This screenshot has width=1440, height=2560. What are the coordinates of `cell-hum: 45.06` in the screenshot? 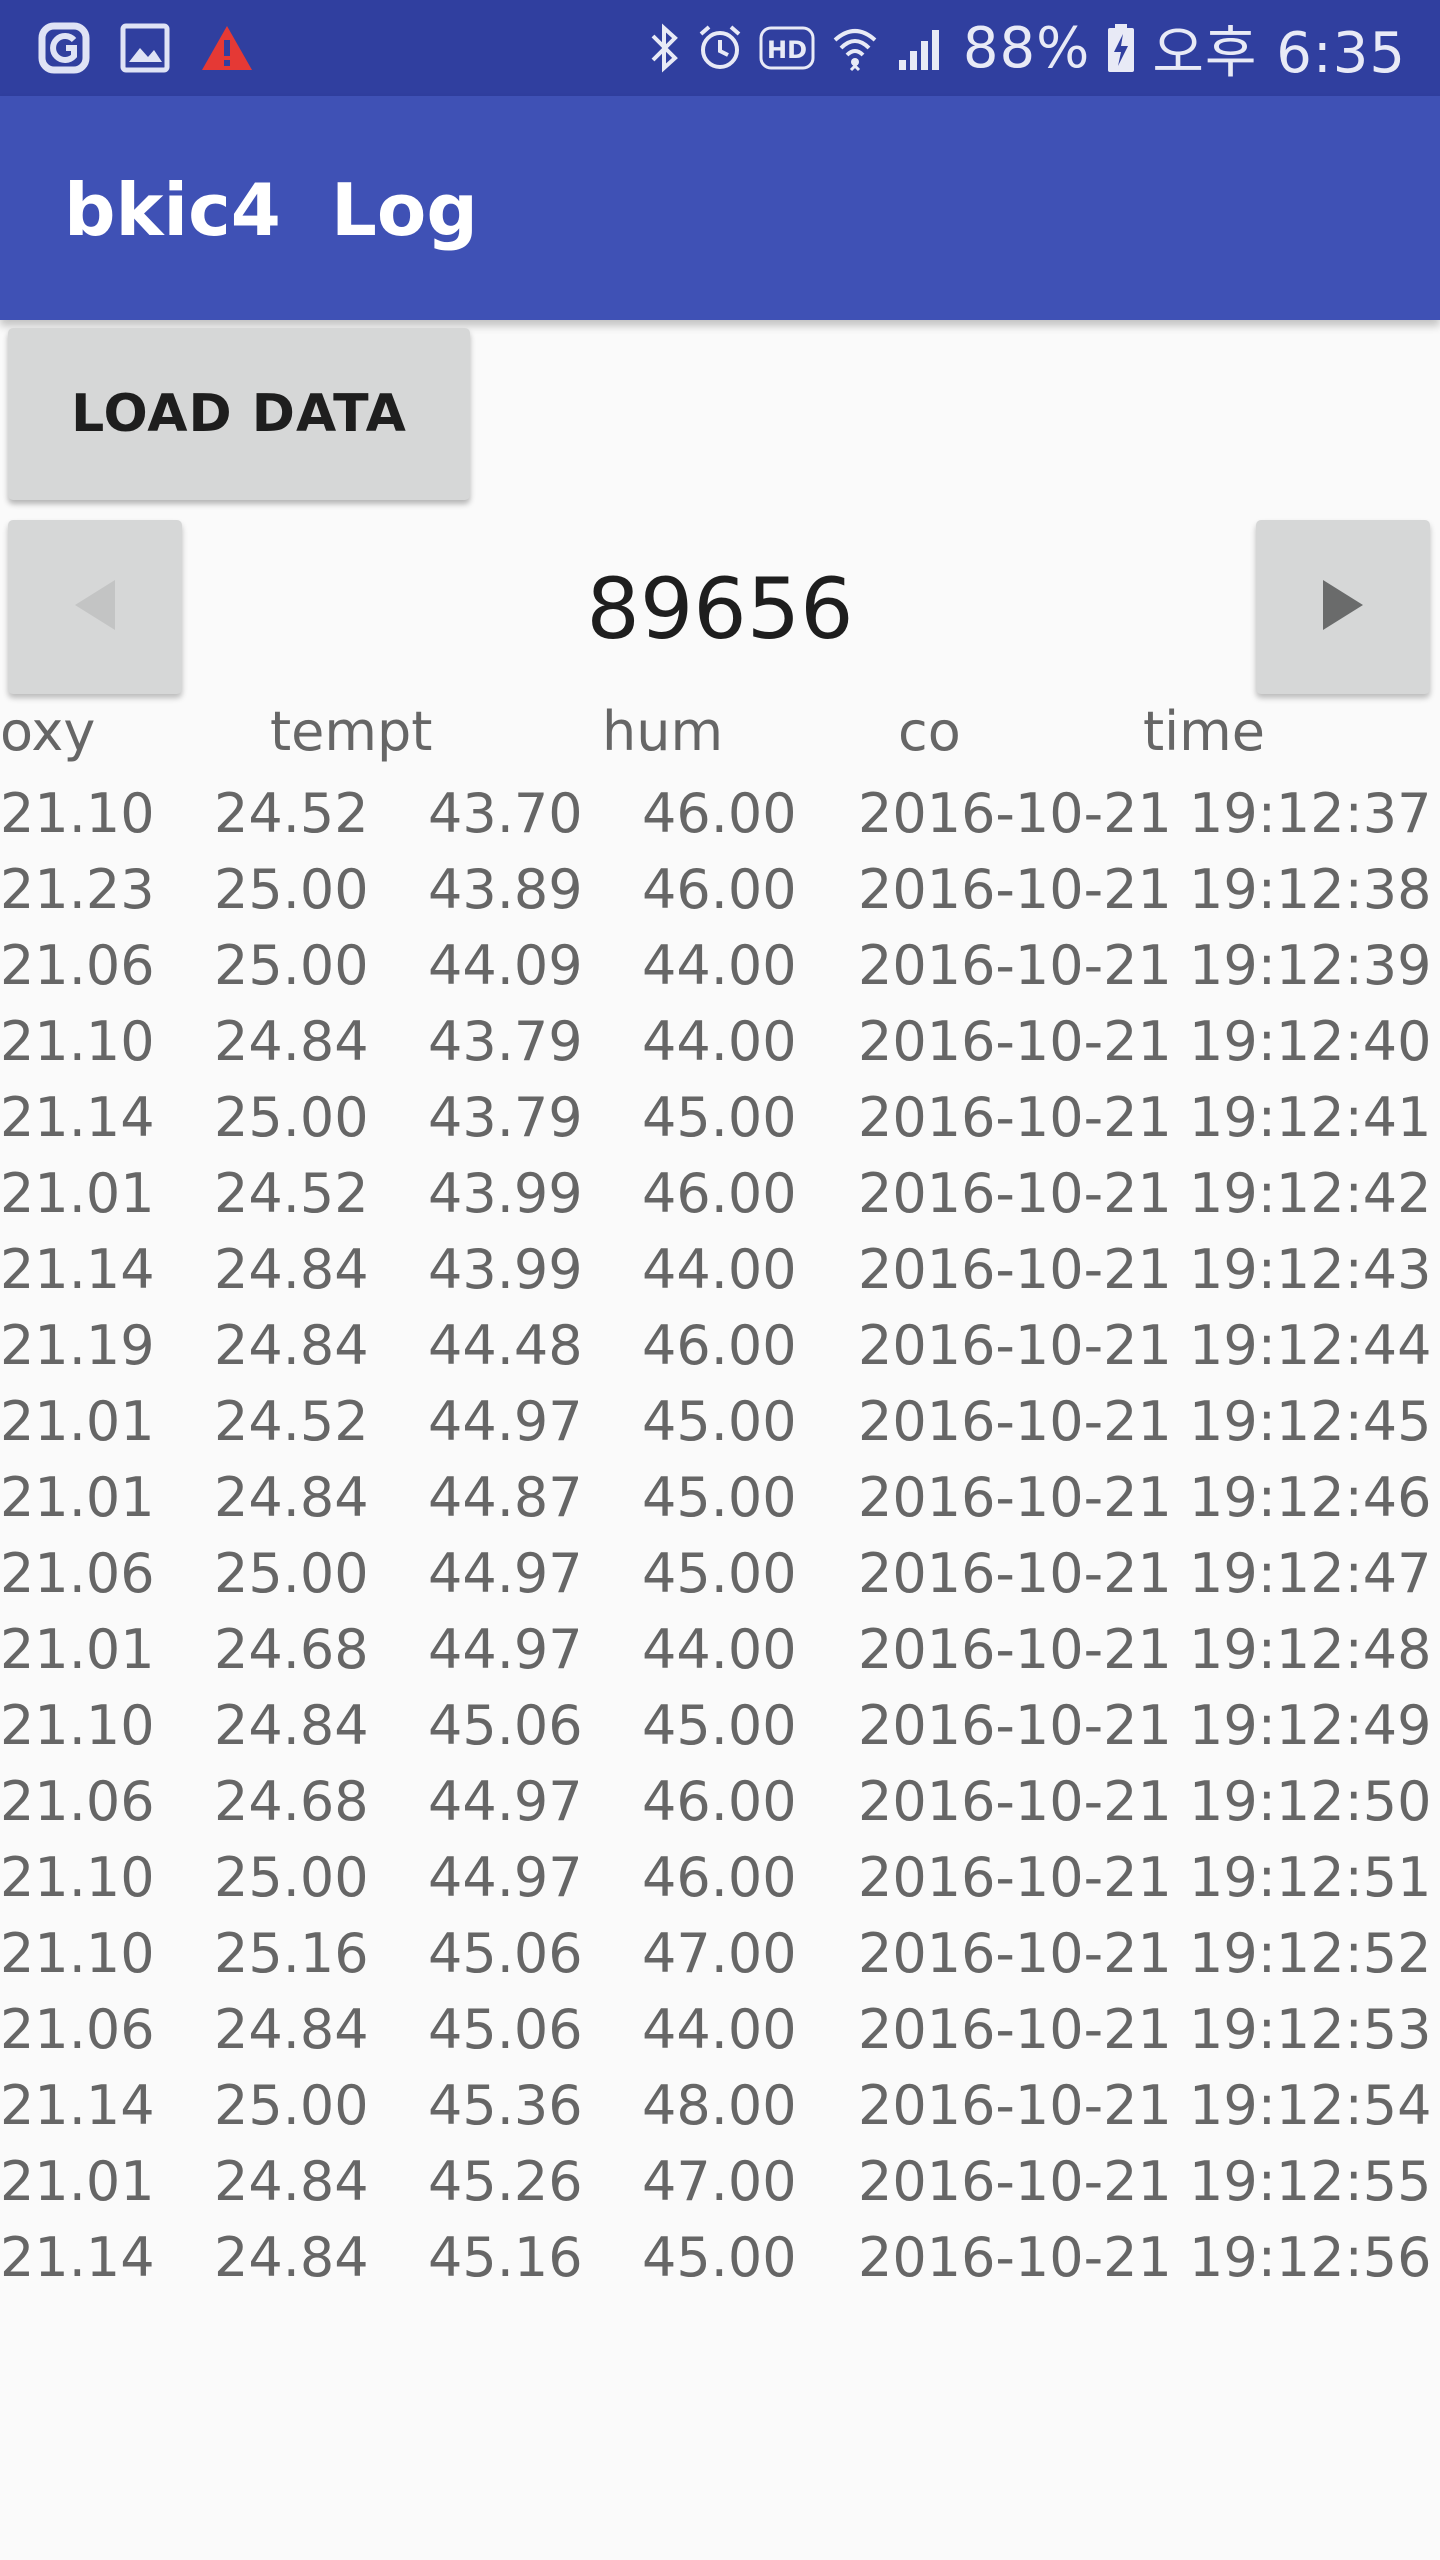 It's located at (505, 1953).